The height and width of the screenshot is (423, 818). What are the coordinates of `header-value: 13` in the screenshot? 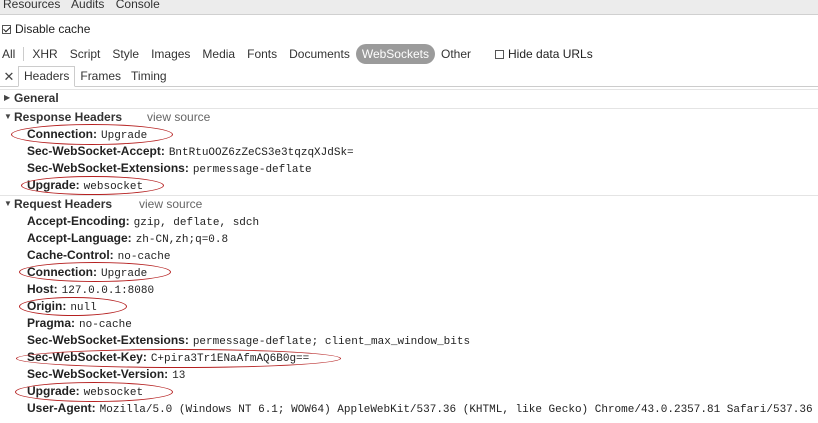 It's located at (179, 376).